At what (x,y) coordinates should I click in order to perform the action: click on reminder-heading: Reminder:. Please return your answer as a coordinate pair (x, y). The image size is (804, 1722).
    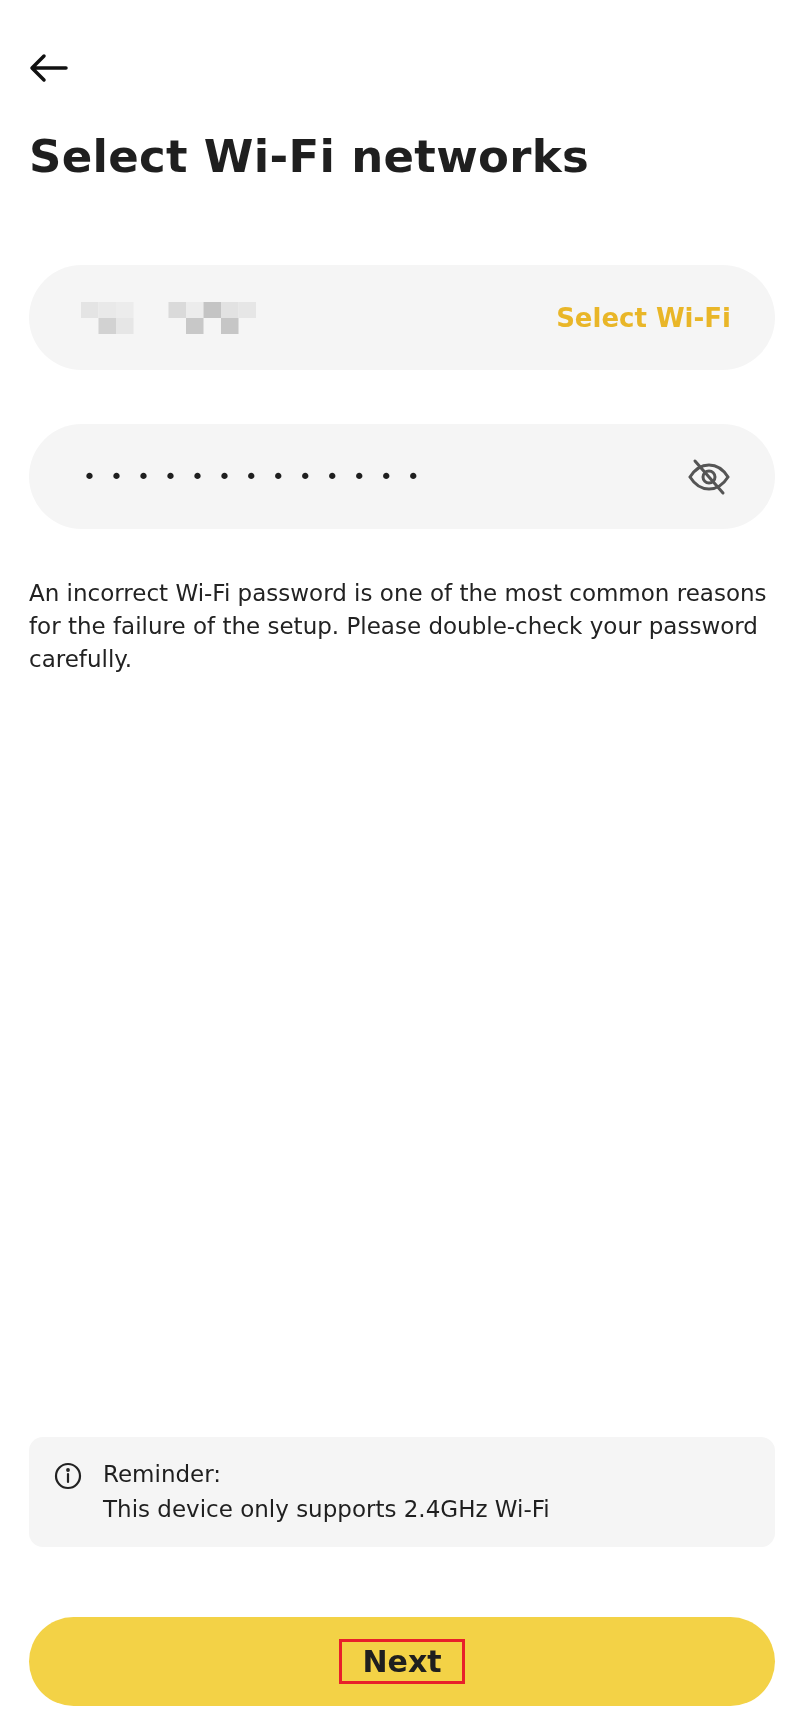
    Looking at the image, I should click on (163, 1474).